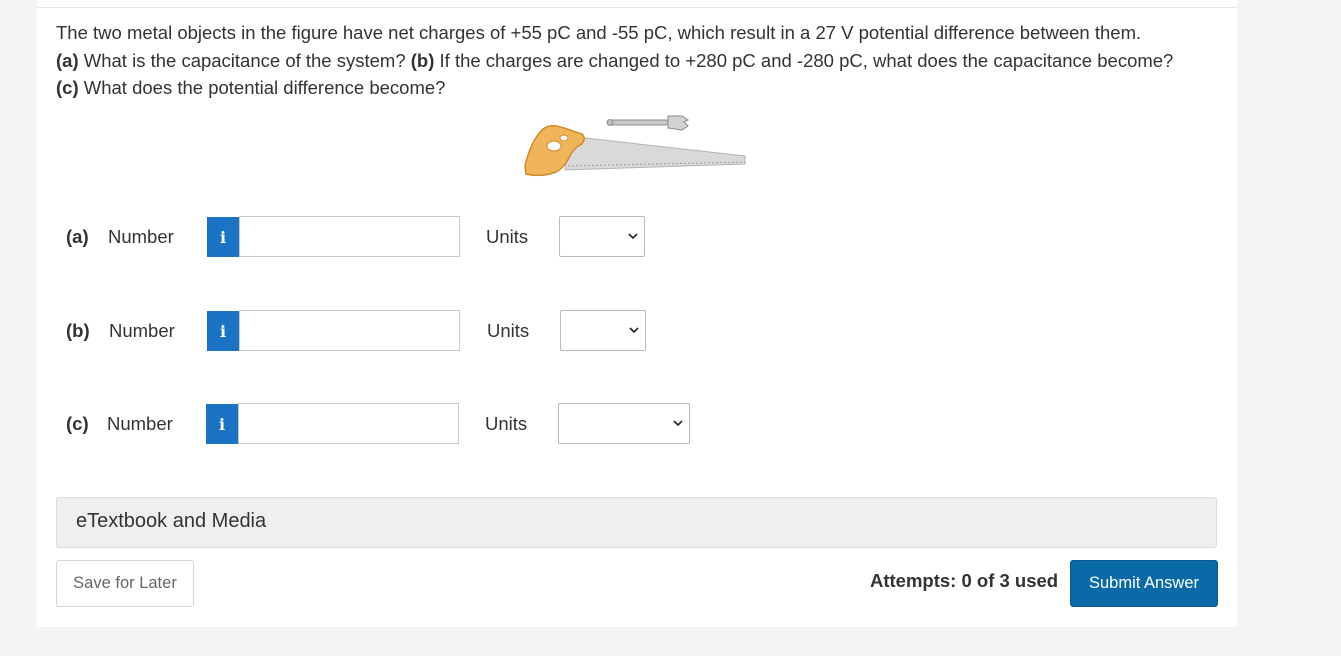 The height and width of the screenshot is (656, 1341). I want to click on etextbook-media-panel: eTextbook and Media, so click(636, 522).